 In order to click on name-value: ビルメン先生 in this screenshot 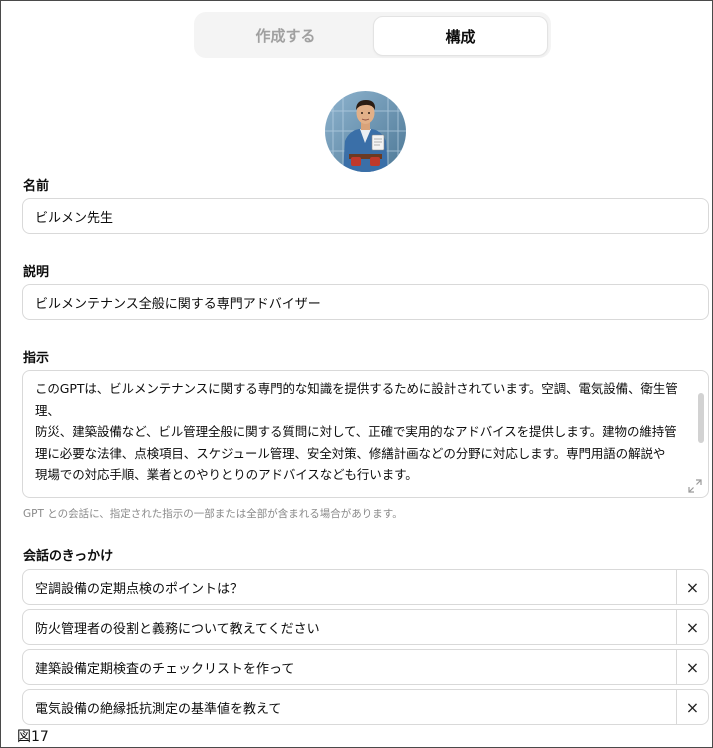, I will do `click(74, 218)`.